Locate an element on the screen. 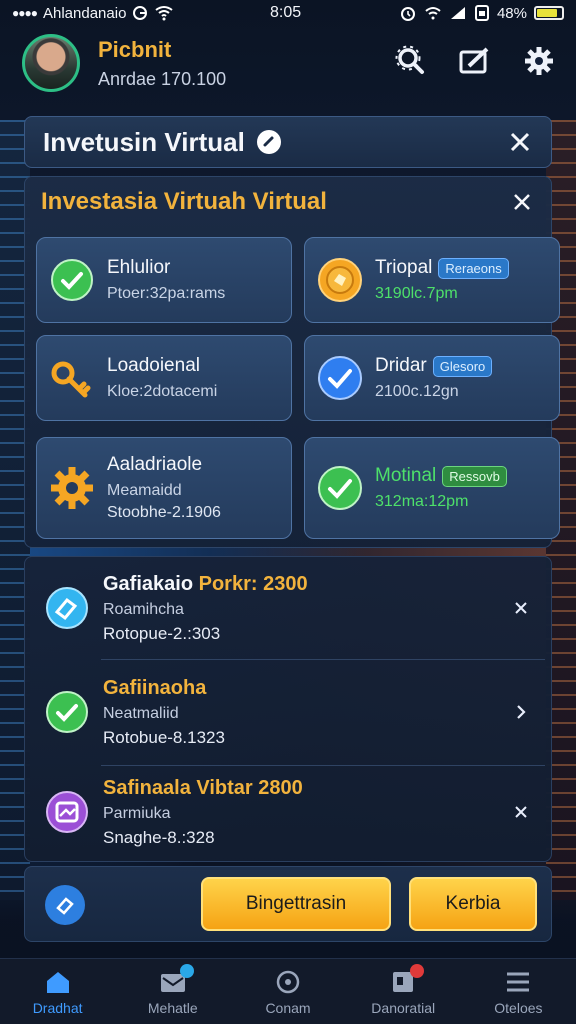  menu-icon is located at coordinates (518, 982).